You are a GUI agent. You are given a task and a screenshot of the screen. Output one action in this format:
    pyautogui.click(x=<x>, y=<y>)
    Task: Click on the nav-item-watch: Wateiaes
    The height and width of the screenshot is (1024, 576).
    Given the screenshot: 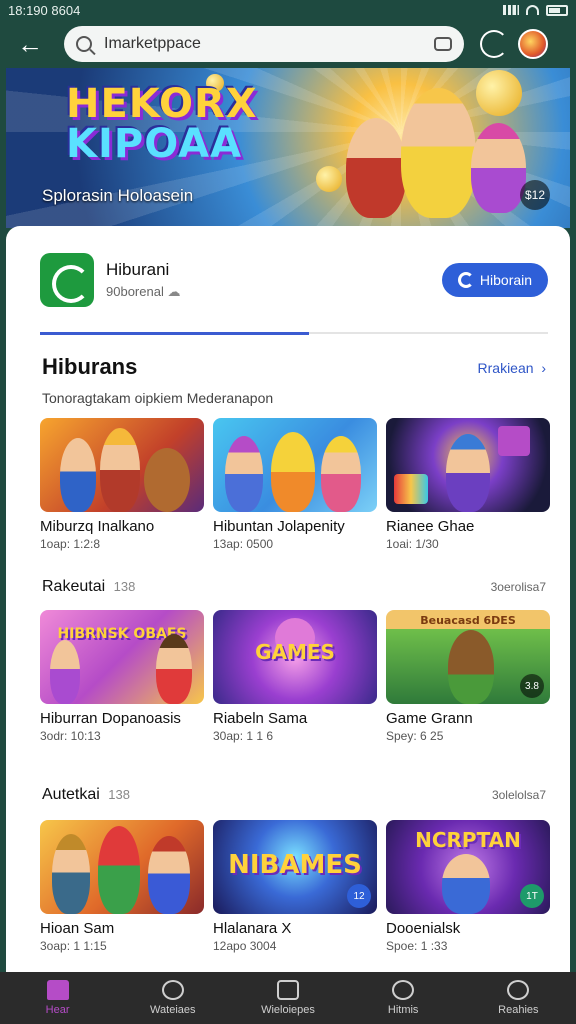 What is the action you would take?
    pyautogui.click(x=173, y=998)
    